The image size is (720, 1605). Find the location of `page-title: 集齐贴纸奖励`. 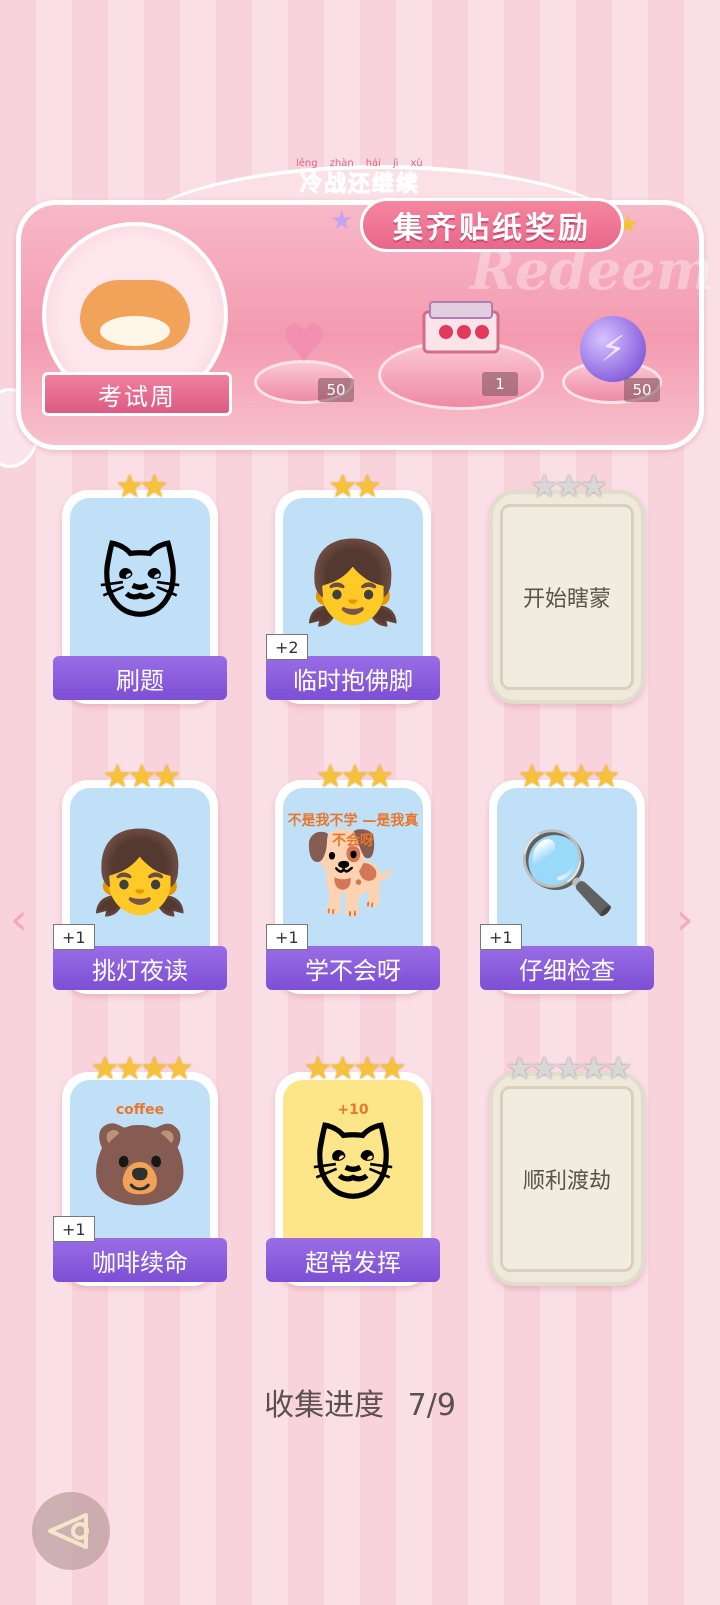

page-title: 集齐贴纸奖励 is located at coordinates (492, 228).